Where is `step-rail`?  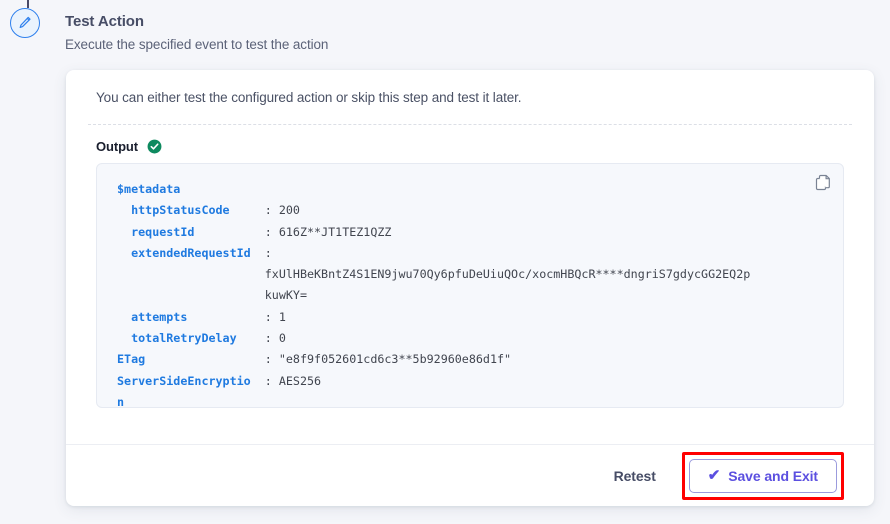
step-rail is located at coordinates (28, 262).